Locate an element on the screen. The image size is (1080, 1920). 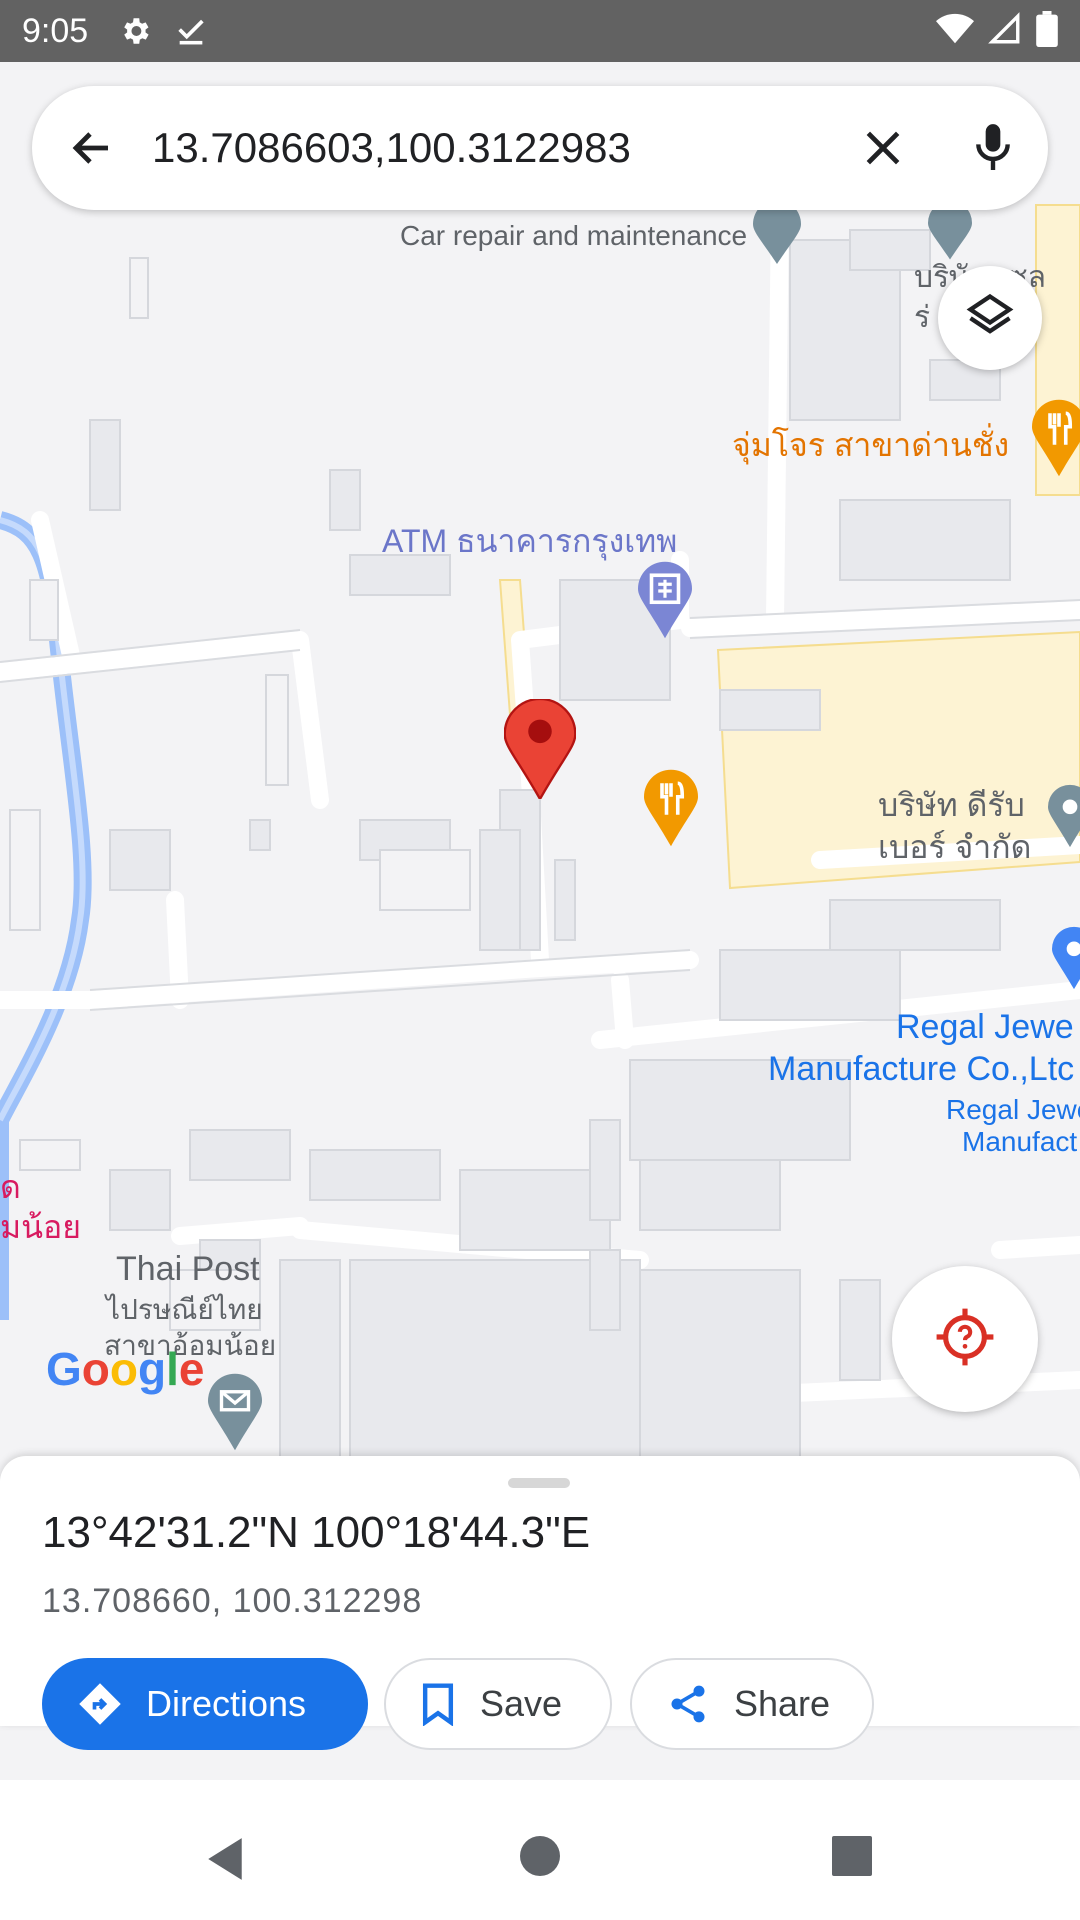
search-bar: 13.7086603,100.3122983 is located at coordinates (540, 148).